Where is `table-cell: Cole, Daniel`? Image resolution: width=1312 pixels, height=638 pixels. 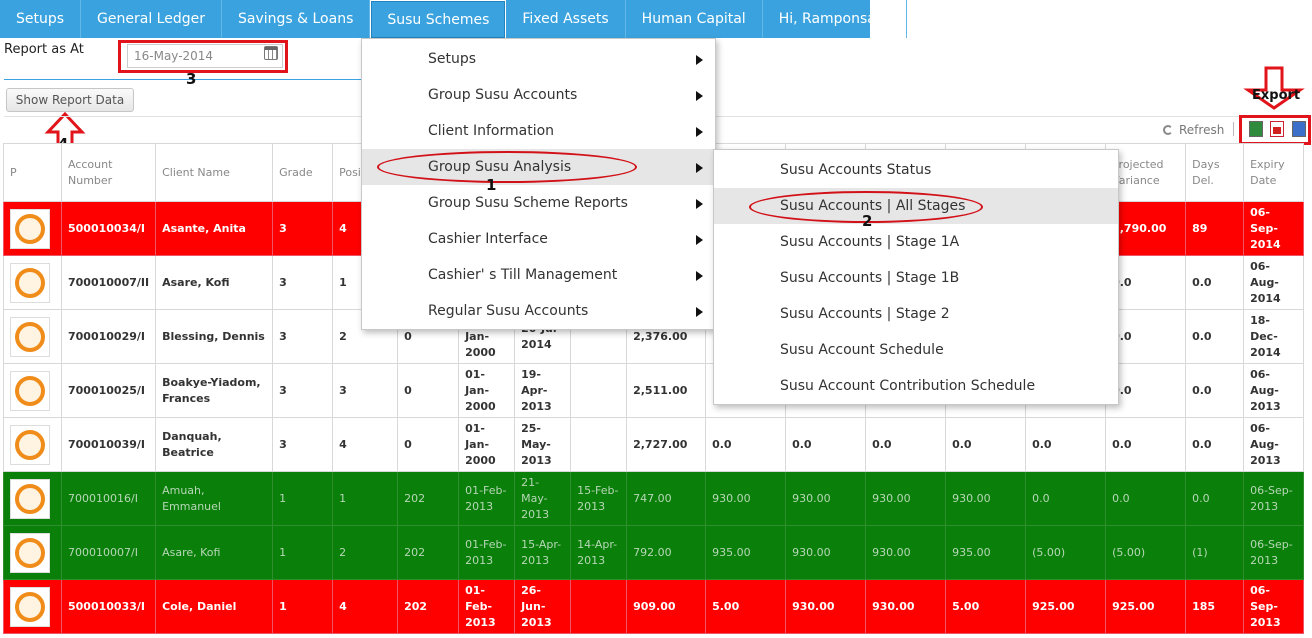
table-cell: Cole, Daniel is located at coordinates (214, 606).